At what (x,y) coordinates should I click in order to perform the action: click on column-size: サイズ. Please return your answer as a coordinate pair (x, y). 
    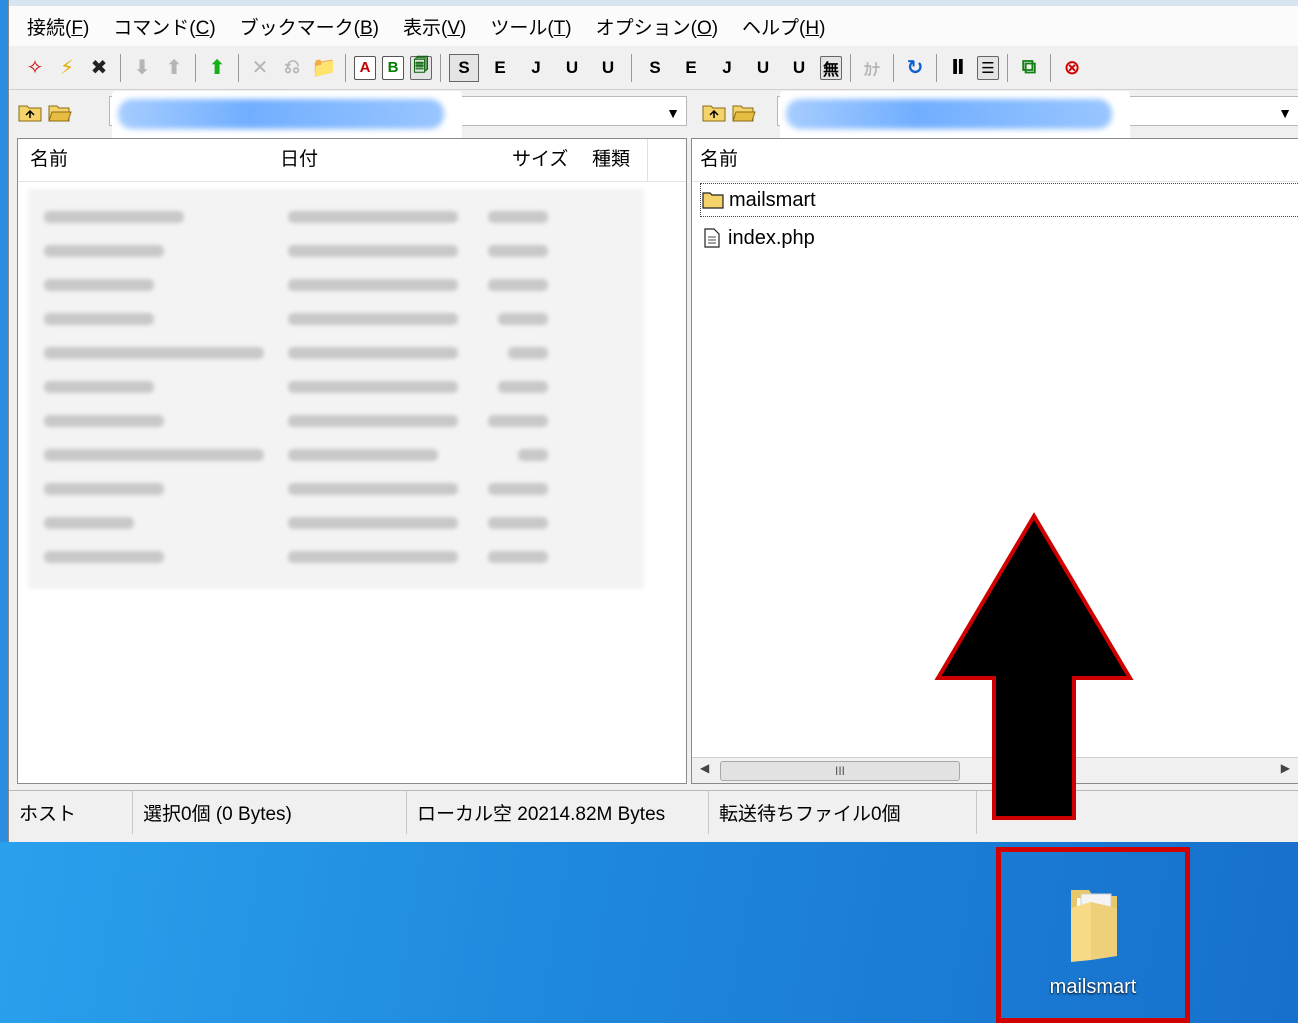
    Looking at the image, I should click on (545, 160).